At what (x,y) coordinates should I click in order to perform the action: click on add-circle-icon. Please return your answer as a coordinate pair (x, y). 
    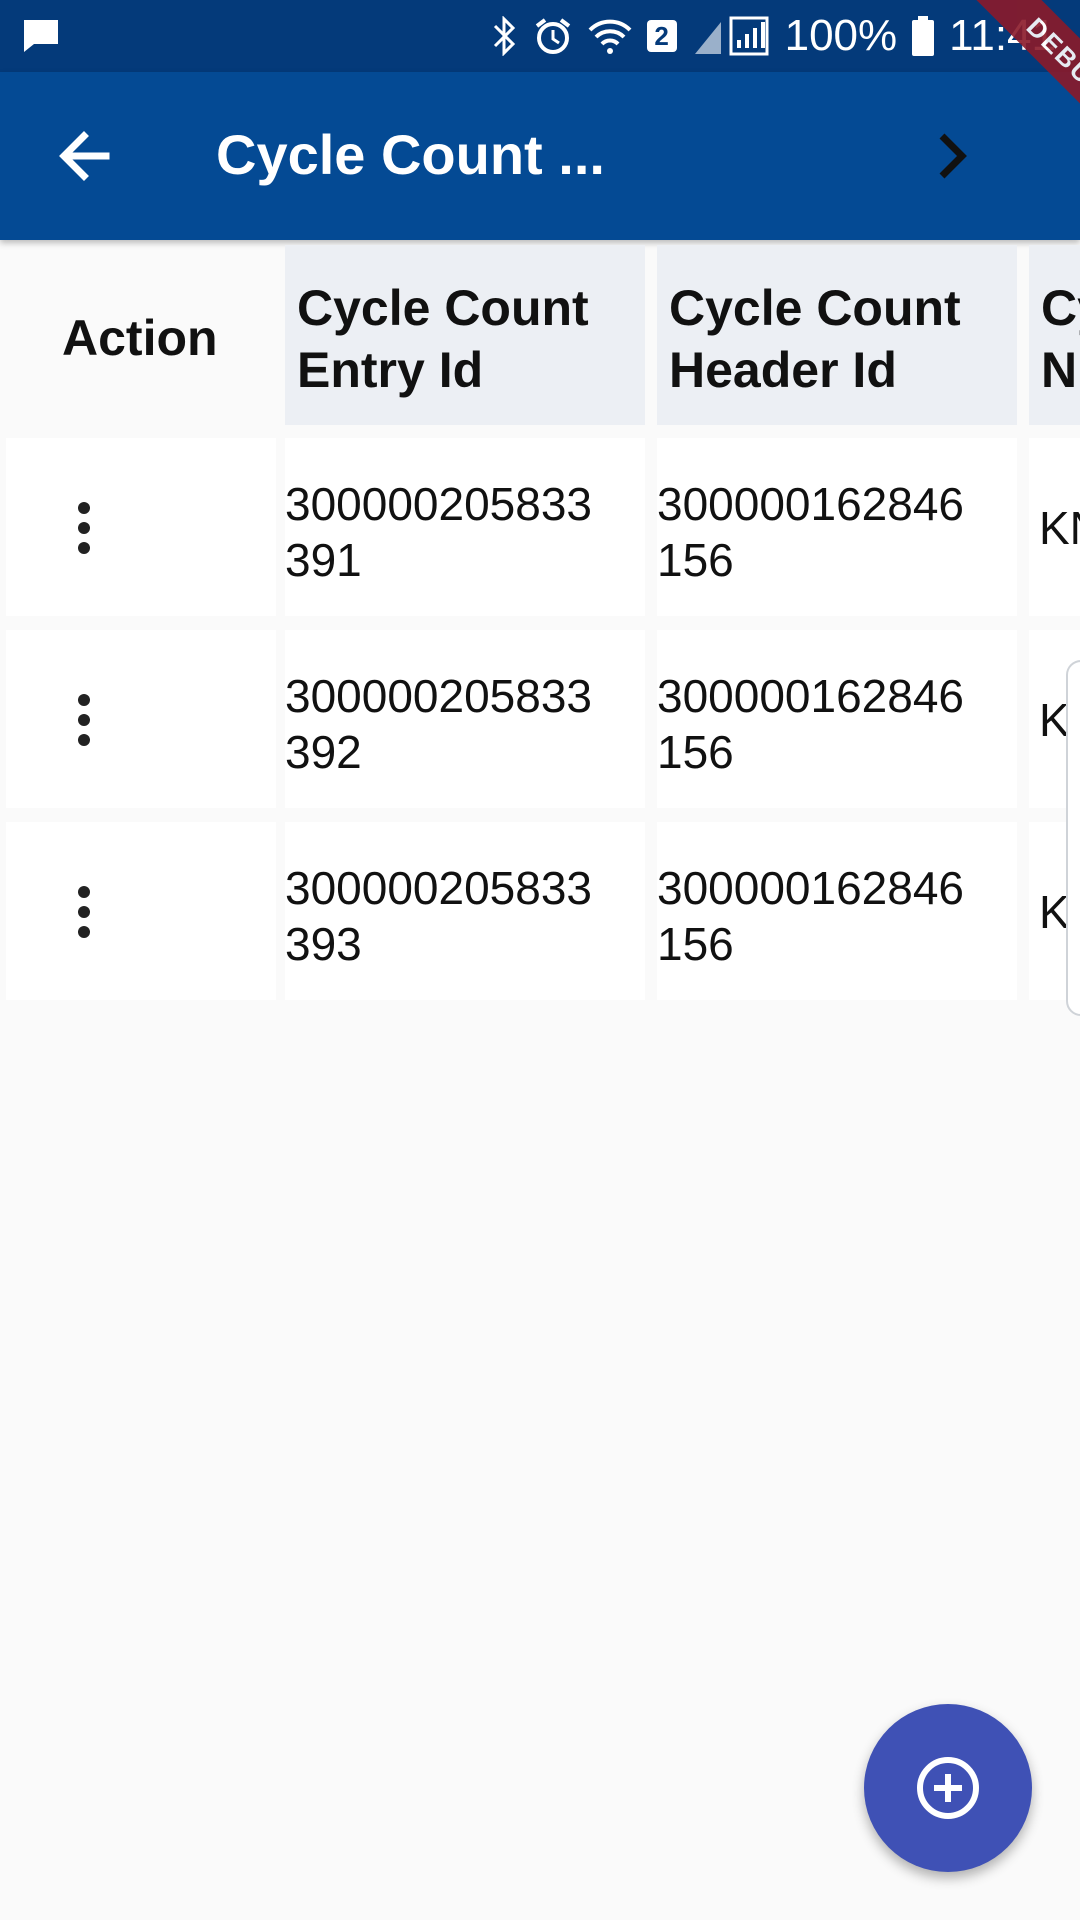
    Looking at the image, I should click on (948, 1788).